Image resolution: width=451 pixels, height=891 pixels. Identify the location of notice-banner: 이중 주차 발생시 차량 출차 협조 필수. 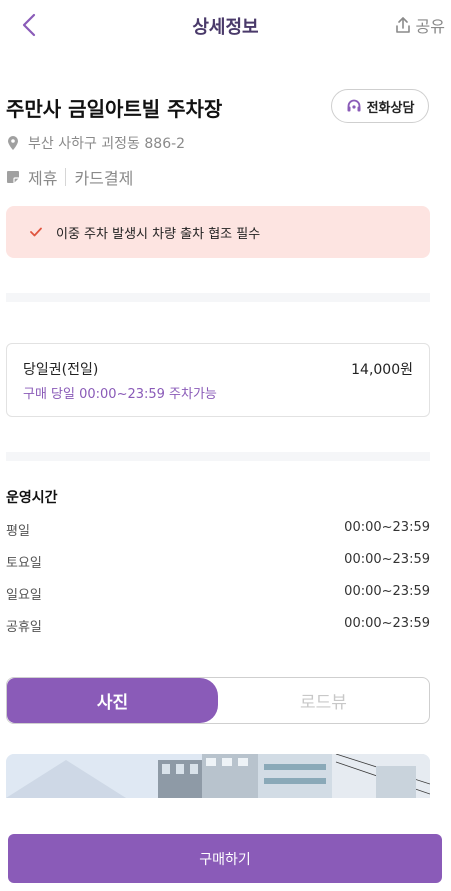
(218, 232).